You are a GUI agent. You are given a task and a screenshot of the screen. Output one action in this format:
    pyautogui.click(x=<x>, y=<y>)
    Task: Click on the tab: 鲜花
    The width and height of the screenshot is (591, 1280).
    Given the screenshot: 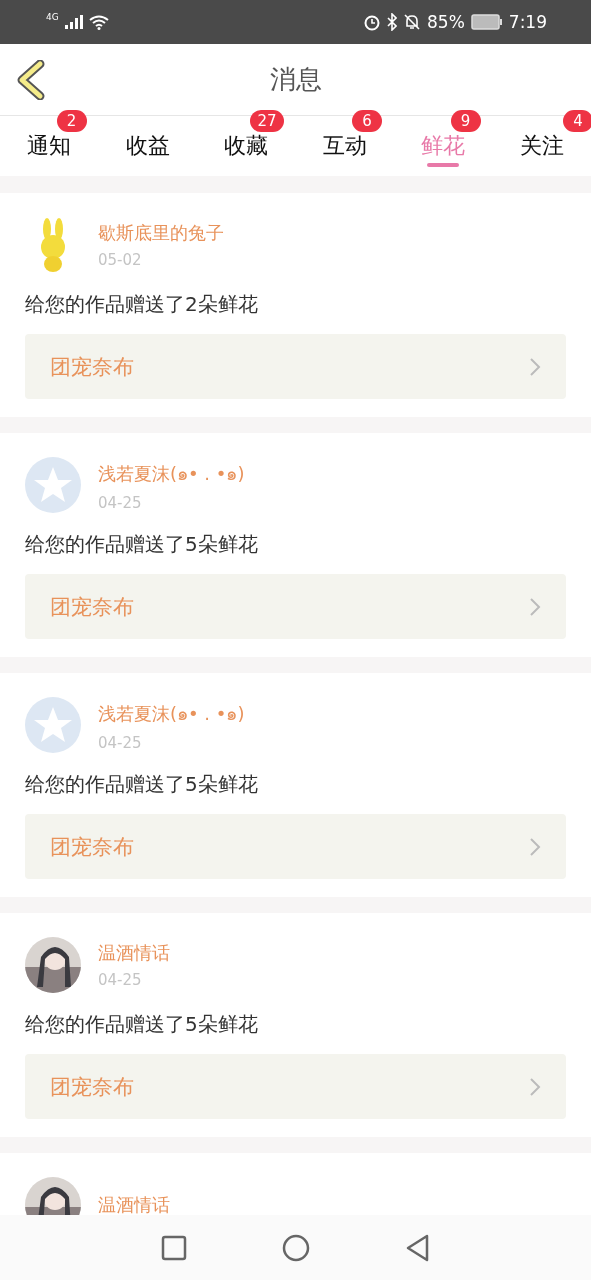 What is the action you would take?
    pyautogui.click(x=443, y=146)
    